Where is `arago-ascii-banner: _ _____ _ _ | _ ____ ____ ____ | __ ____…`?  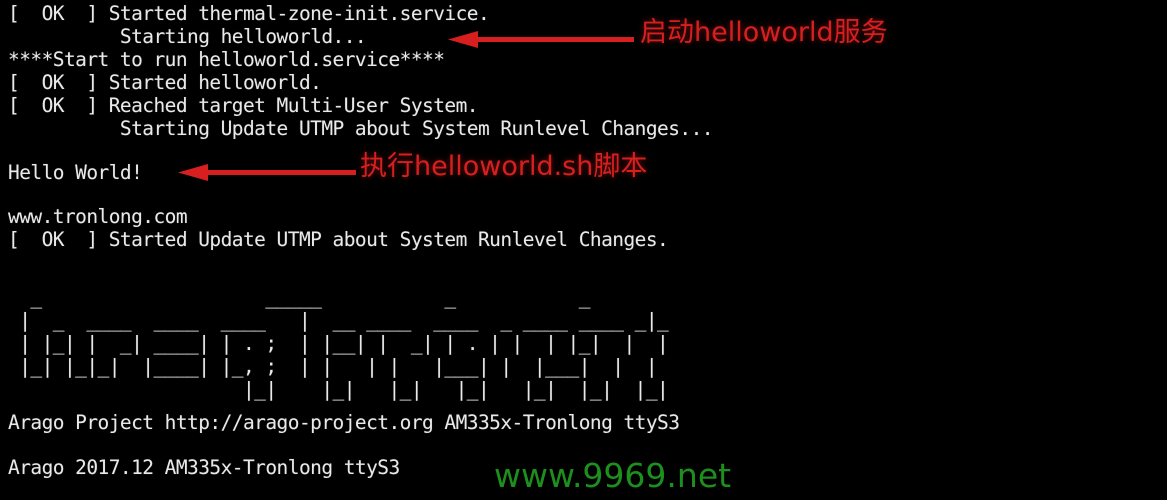
arago-ascii-banner: _ _____ _ _ | _ ____ ____ ____ | __ ____… is located at coordinates (344, 343).